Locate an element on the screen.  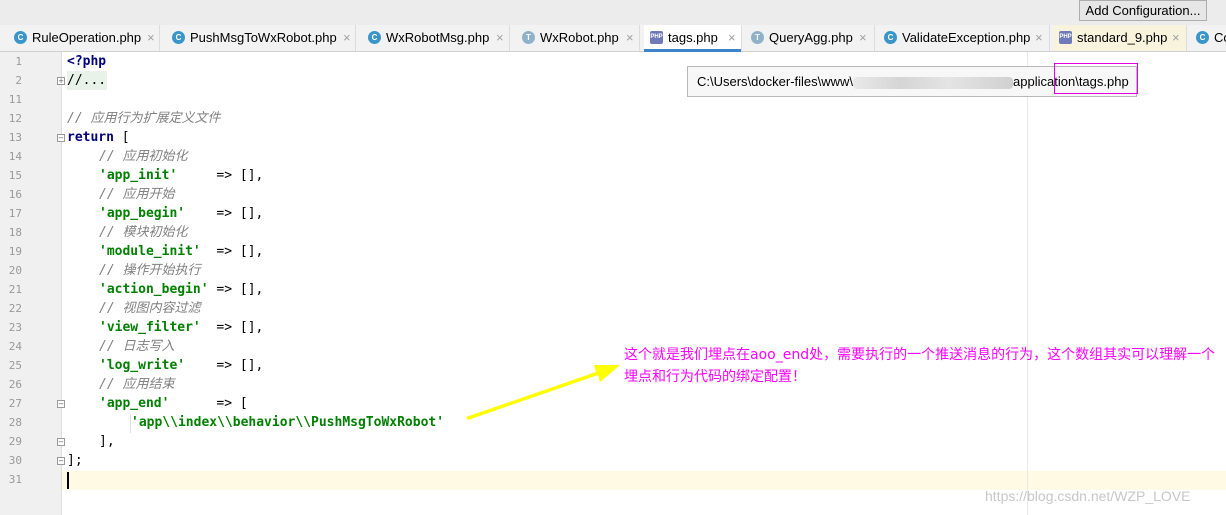
watermark: https://blog.csdn.net/WZP_LOVE is located at coordinates (1088, 496).